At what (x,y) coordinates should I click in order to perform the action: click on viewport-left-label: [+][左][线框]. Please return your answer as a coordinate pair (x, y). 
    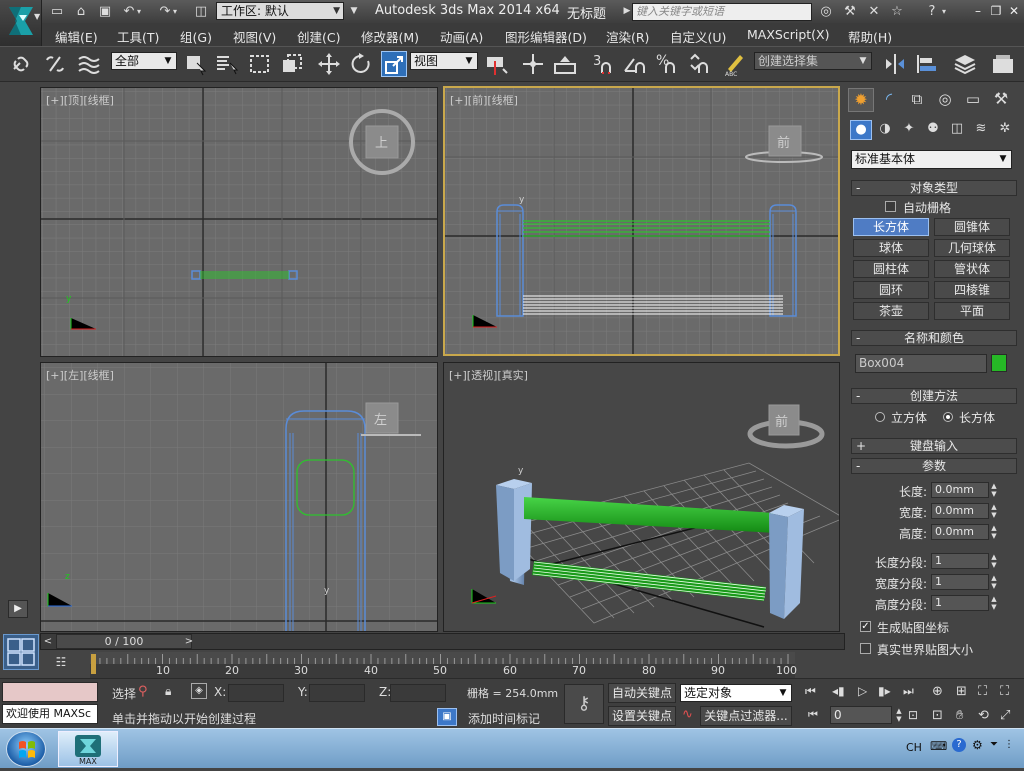
    Looking at the image, I should click on (80, 375).